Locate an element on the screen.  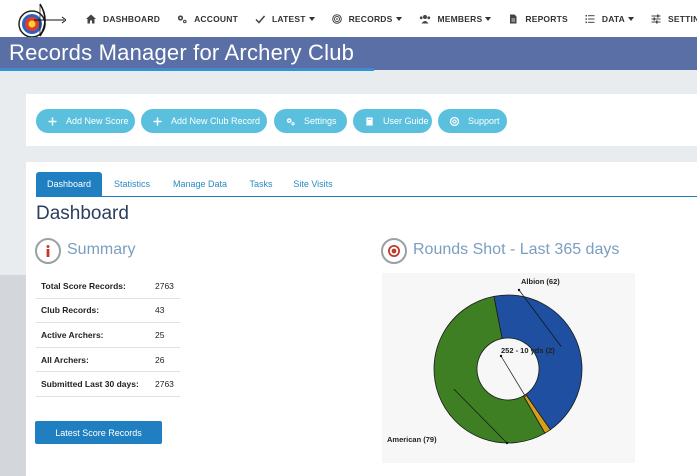
add-new-club-record-button: Add New Club Record is located at coordinates (204, 121).